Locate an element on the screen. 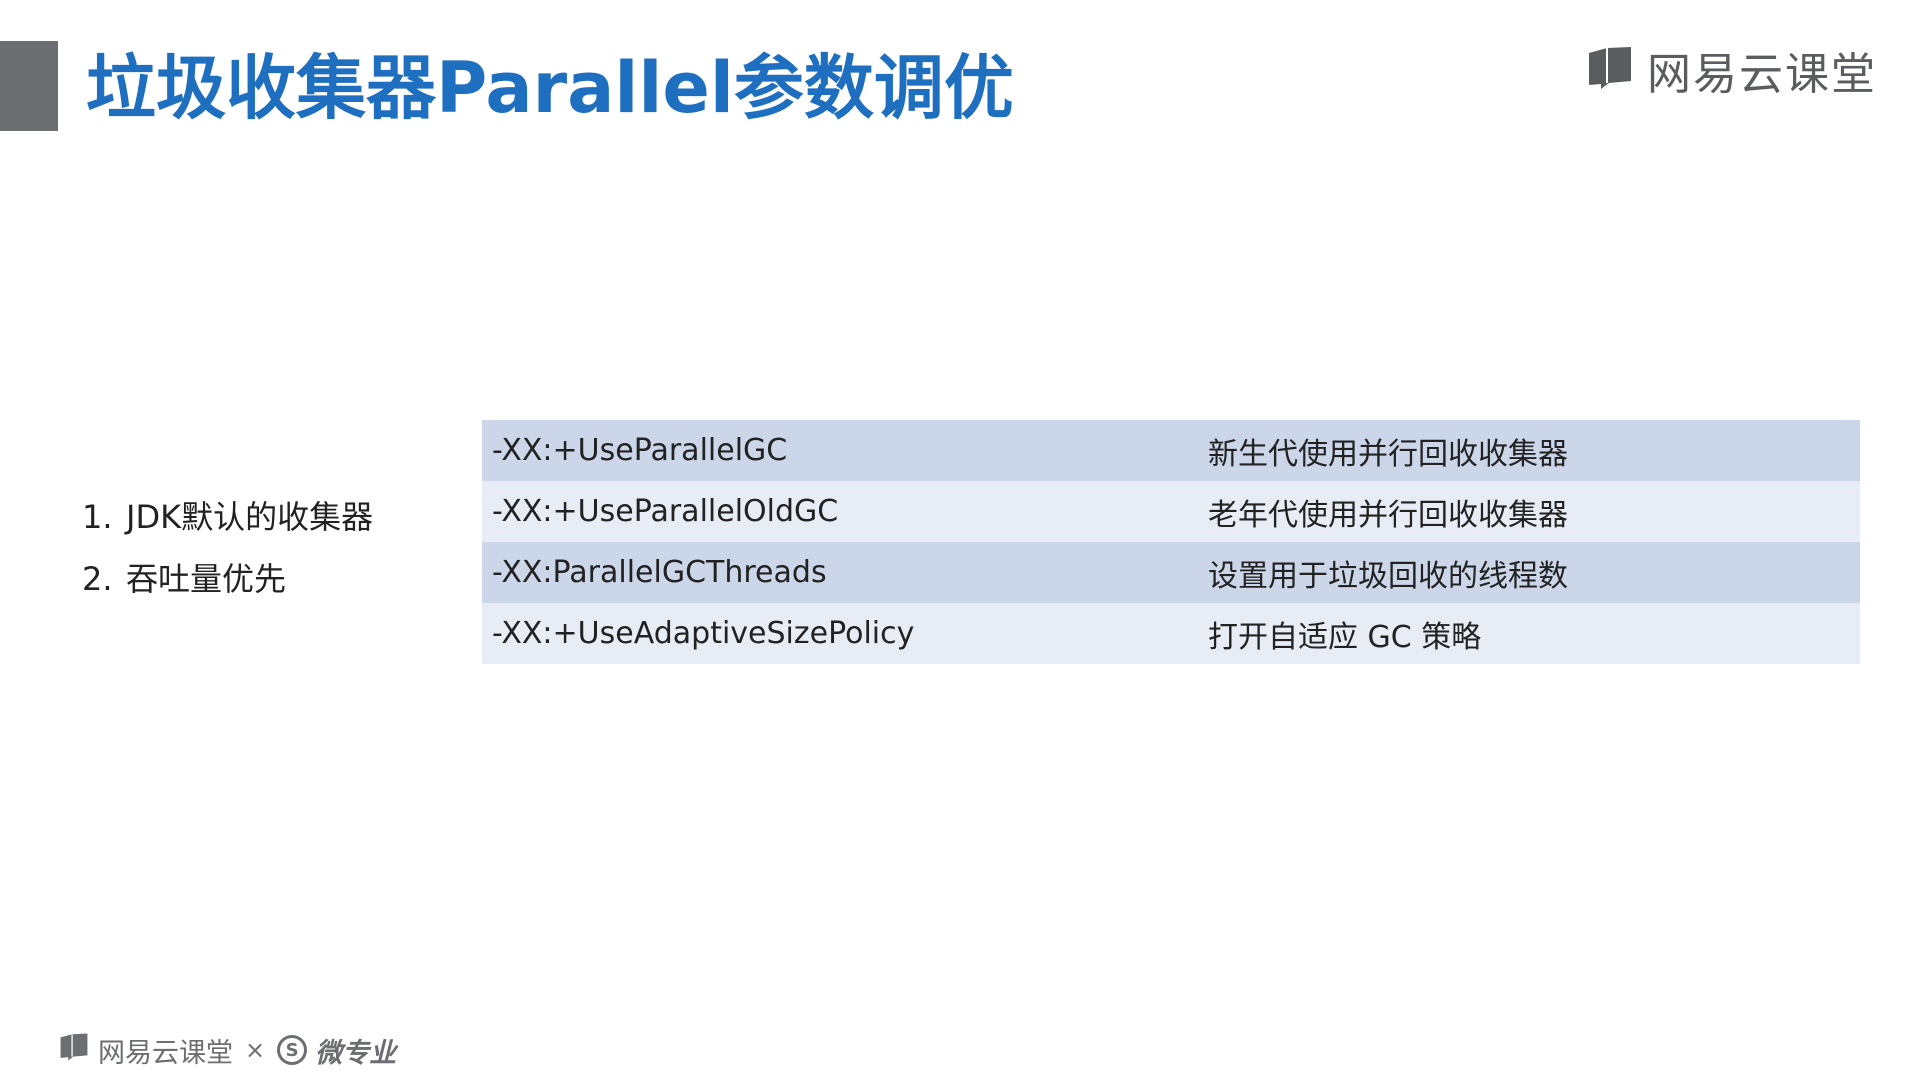 This screenshot has height=1073, width=1908. bullet-text: JDK默认的收集器 is located at coordinates (250, 517).